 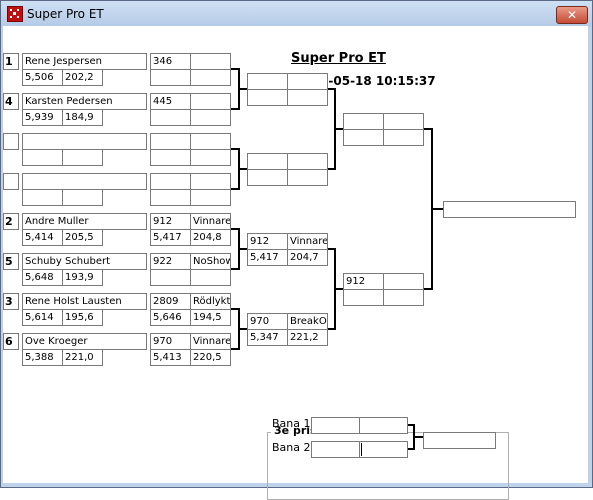 What do you see at coordinates (42, 237) in the screenshot?
I see `driver-rt: 5,414` at bounding box center [42, 237].